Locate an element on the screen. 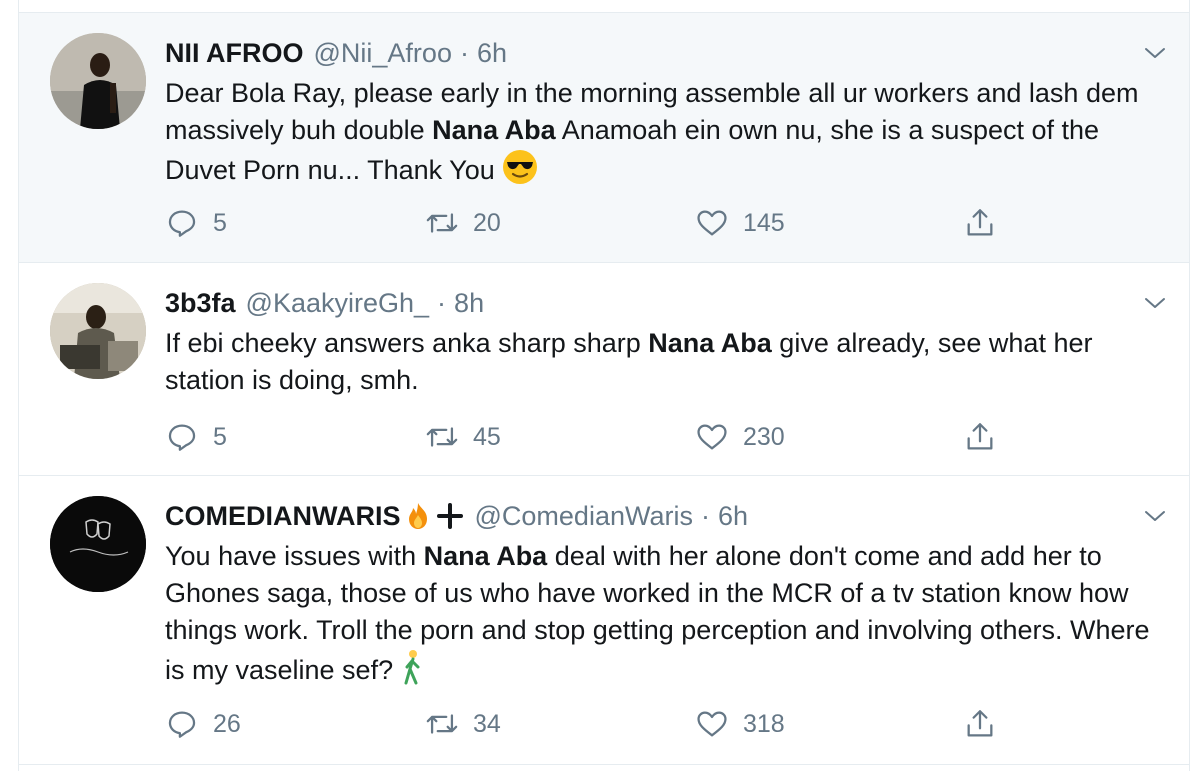 The width and height of the screenshot is (1200, 771). like-count: 145 is located at coordinates (764, 222).